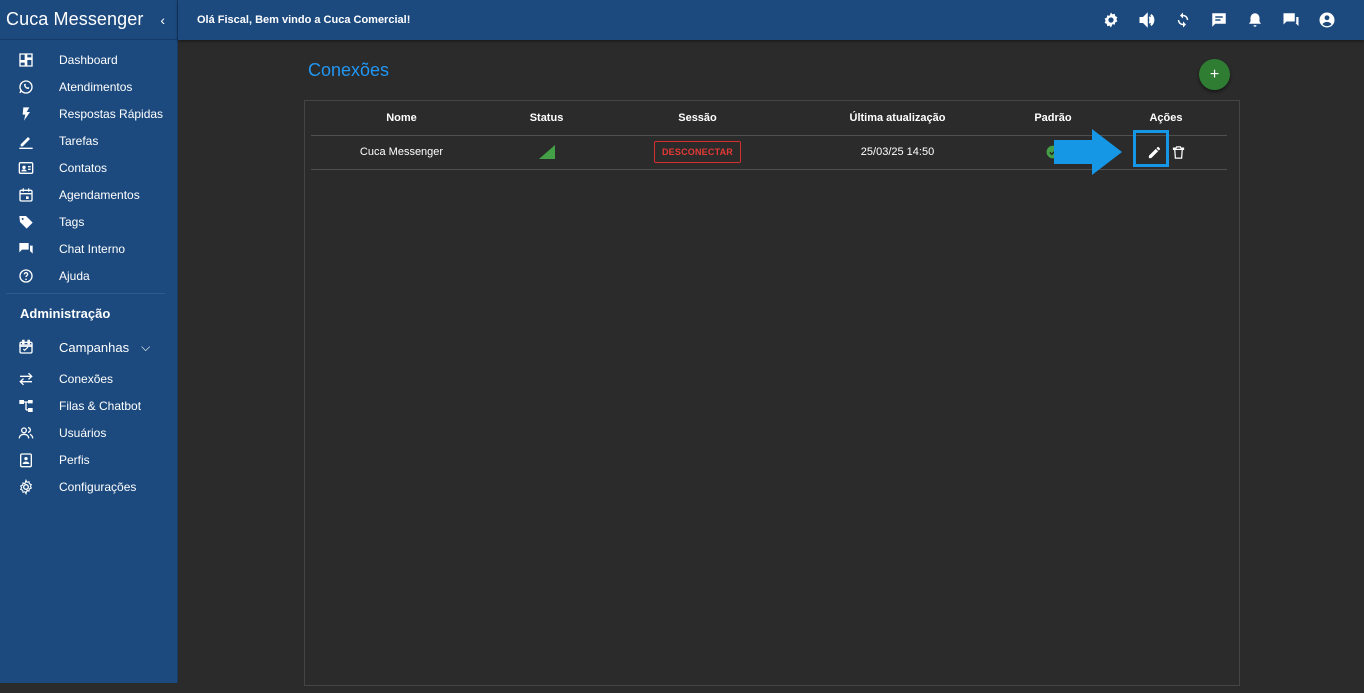  I want to click on sidebar-item-dashboard: Dashboard, so click(88, 59).